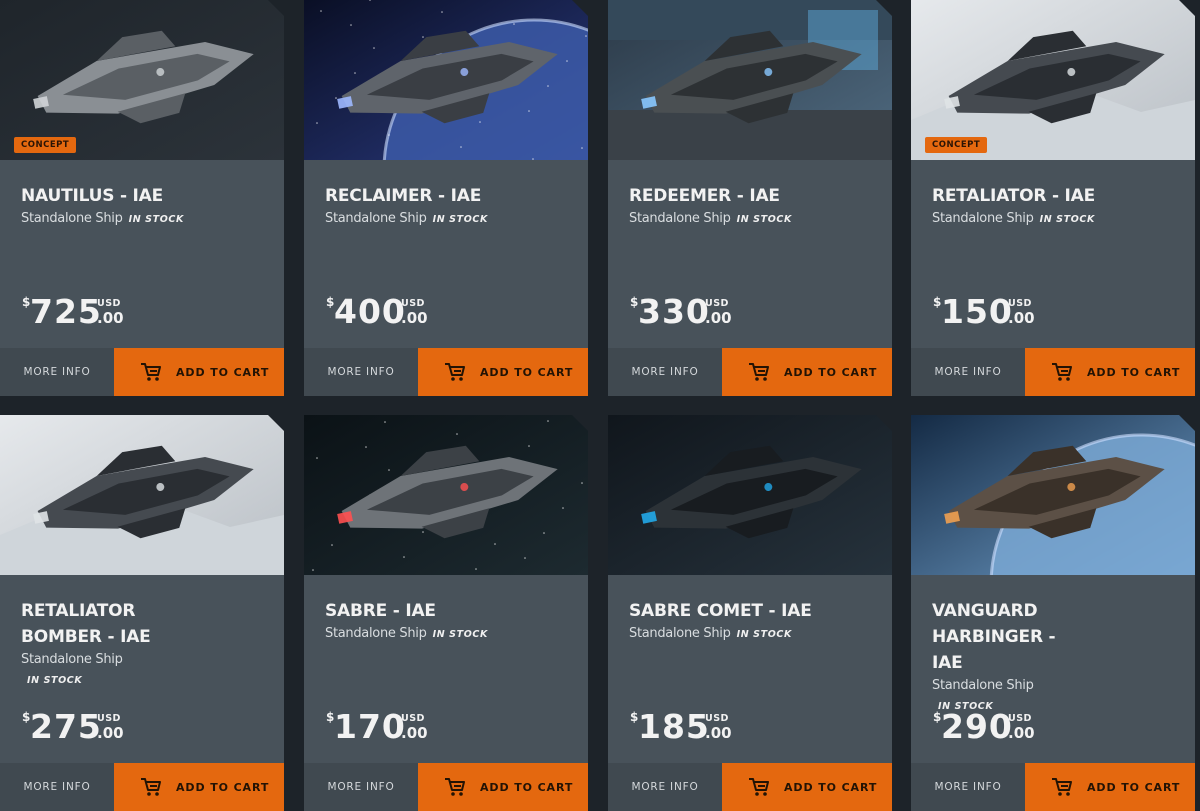 The height and width of the screenshot is (811, 1200). I want to click on price-amount: 170, so click(370, 726).